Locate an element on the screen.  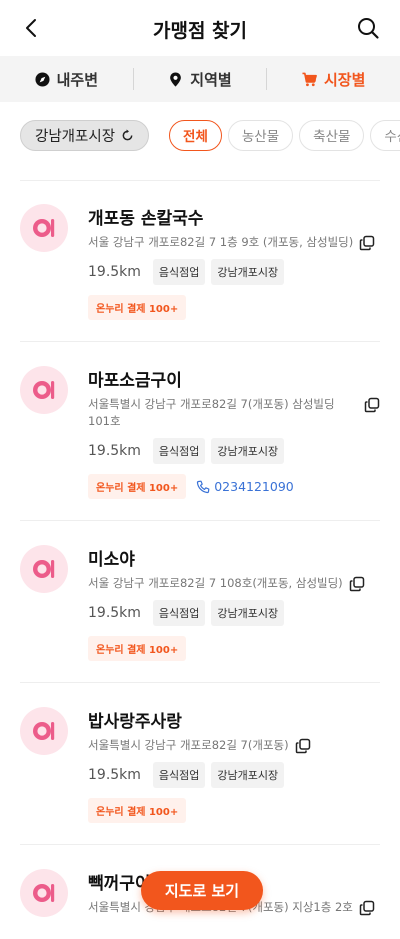
app-header: 가맹점 찾기 is located at coordinates (200, 28).